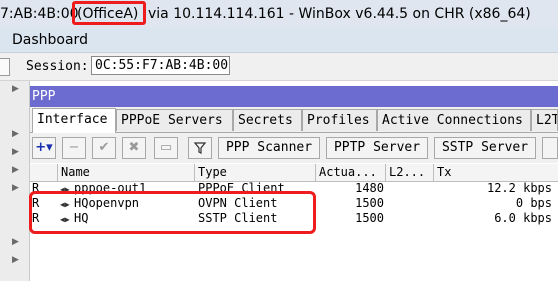 This screenshot has height=281, width=558. I want to click on check-icon: ✔, so click(104, 147).